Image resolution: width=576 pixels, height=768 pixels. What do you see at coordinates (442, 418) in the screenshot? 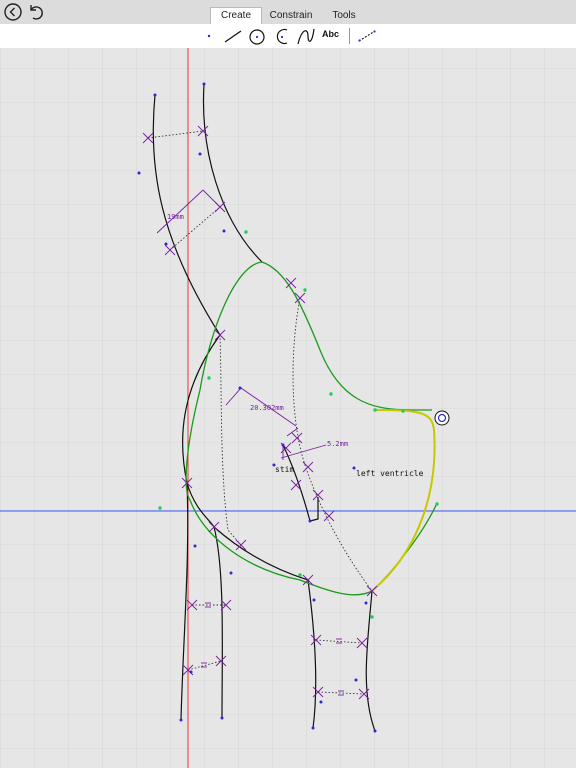
I see `selection-handle-icon` at bounding box center [442, 418].